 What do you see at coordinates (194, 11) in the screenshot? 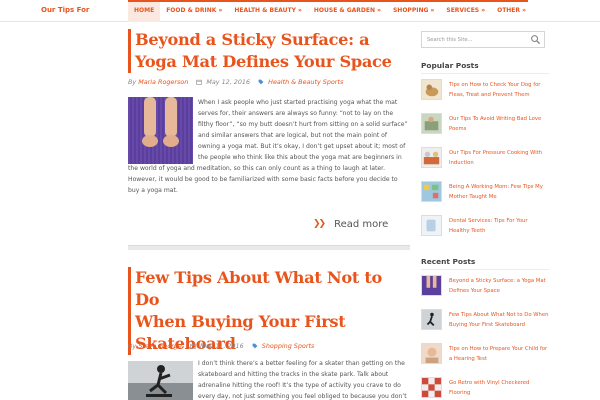
I see `nav-item-food-drink: FOOD & DRINK »` at bounding box center [194, 11].